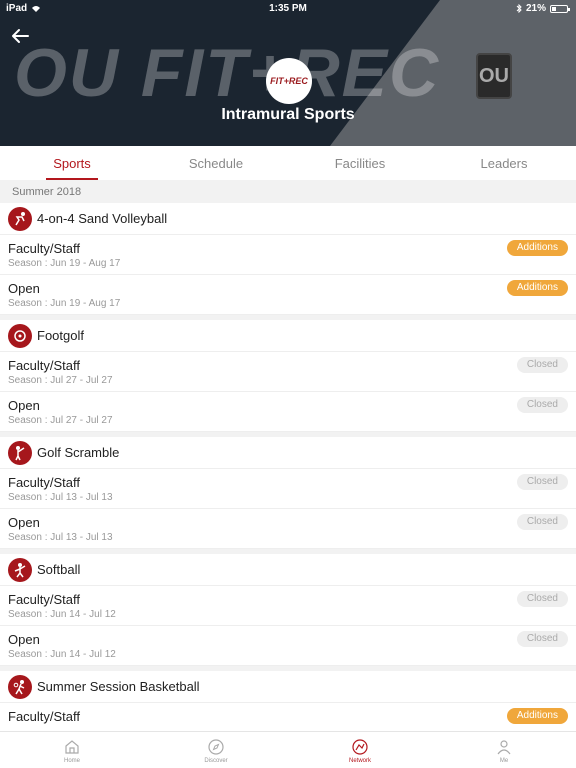 The image size is (576, 768). I want to click on battery-icon, so click(560, 8).